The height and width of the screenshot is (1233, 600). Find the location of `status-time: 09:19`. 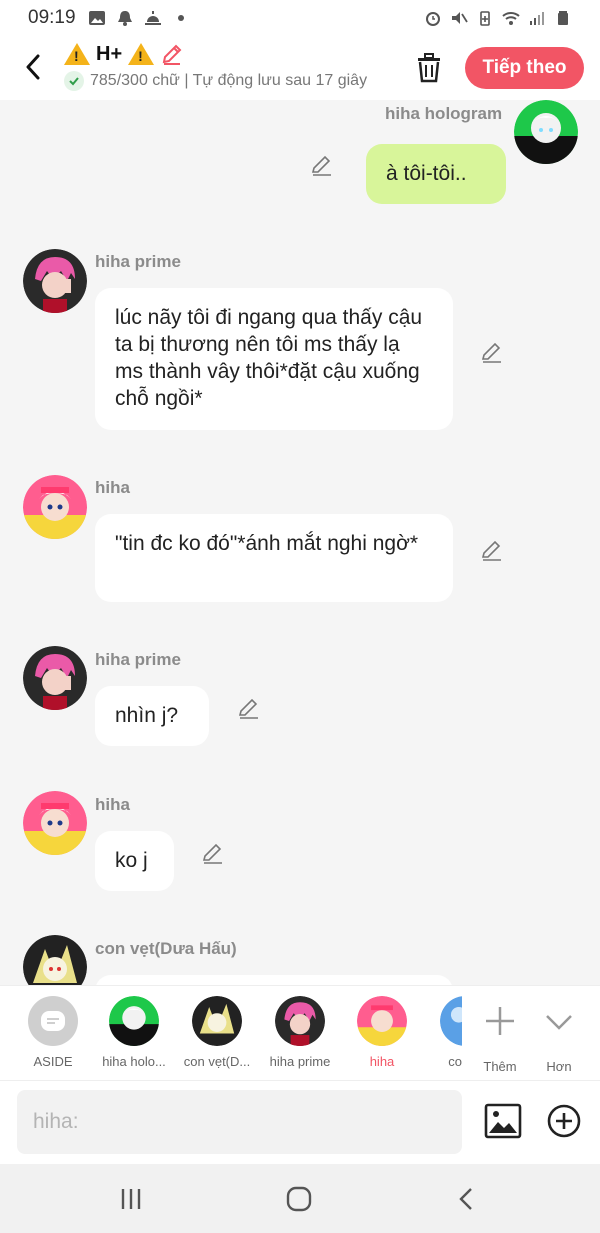

status-time: 09:19 is located at coordinates (52, 17).